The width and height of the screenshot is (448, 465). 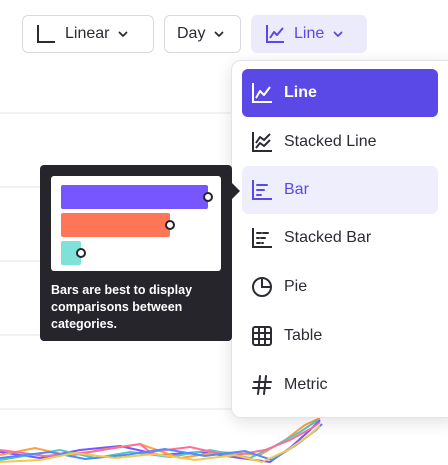 What do you see at coordinates (340, 93) in the screenshot?
I see `menu-item-line: Line` at bounding box center [340, 93].